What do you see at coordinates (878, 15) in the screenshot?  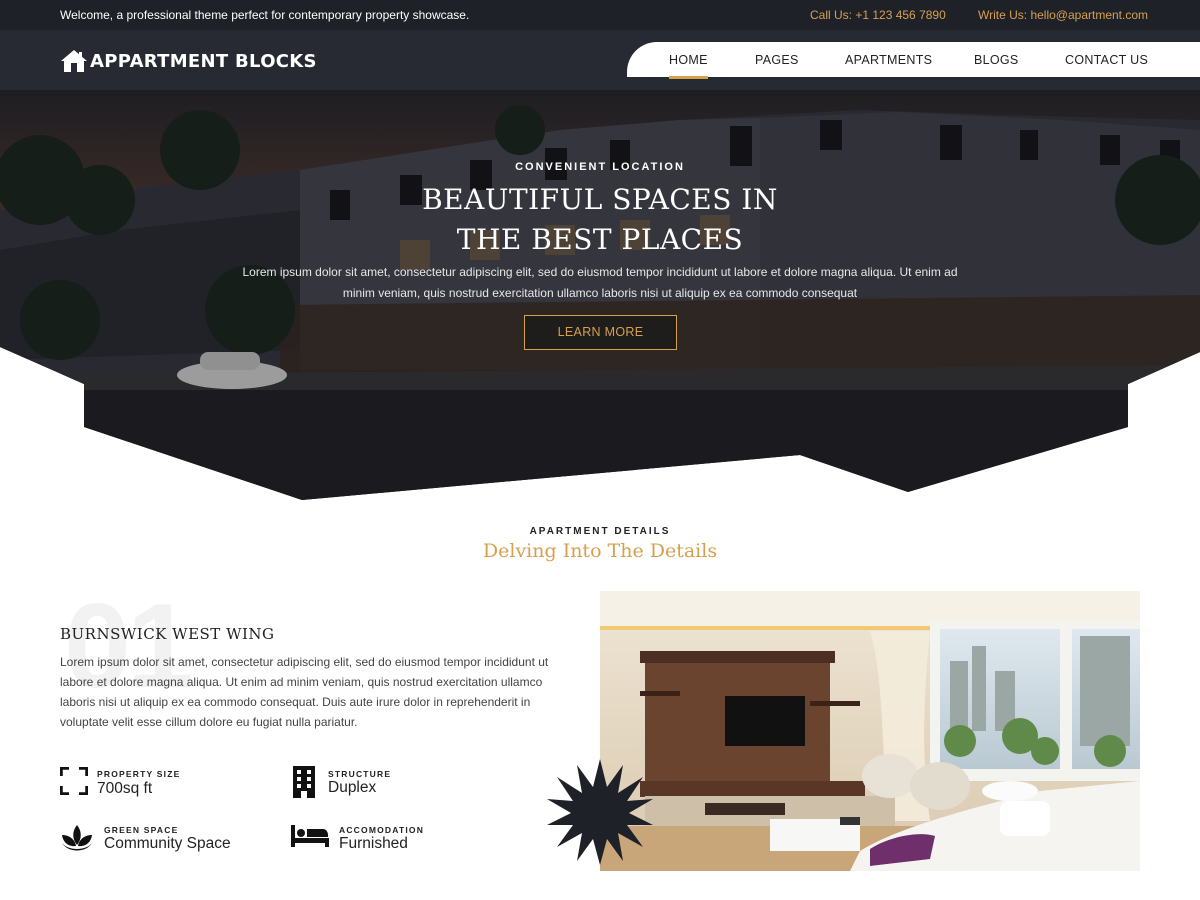 I see `phone-link: Call Us: +1 123 456 7890` at bounding box center [878, 15].